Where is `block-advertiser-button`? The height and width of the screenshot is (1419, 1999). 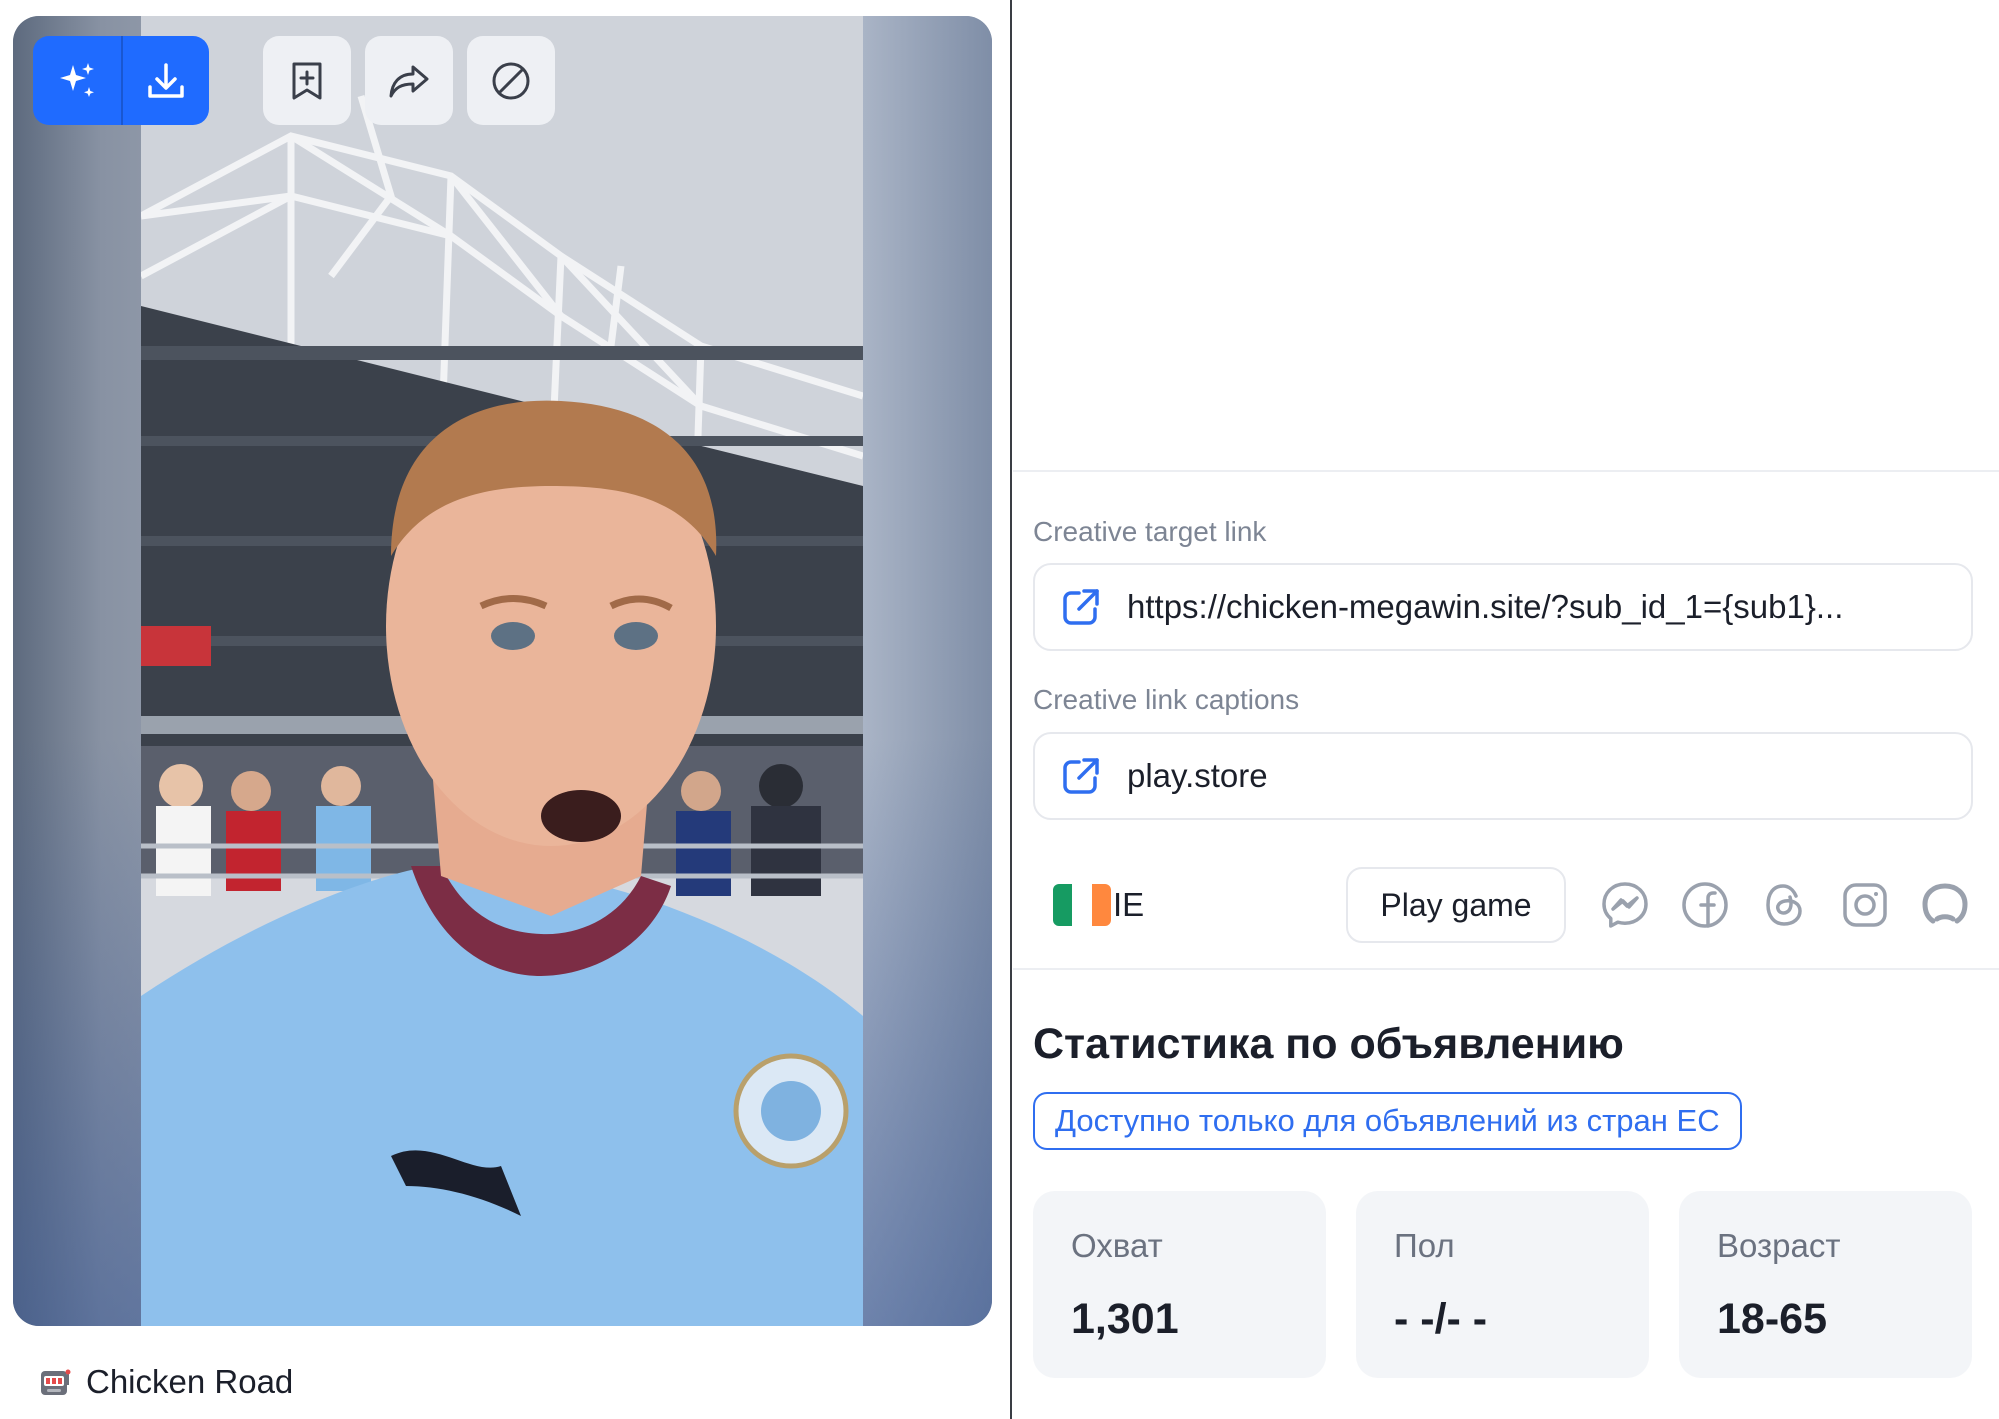 block-advertiser-button is located at coordinates (511, 80).